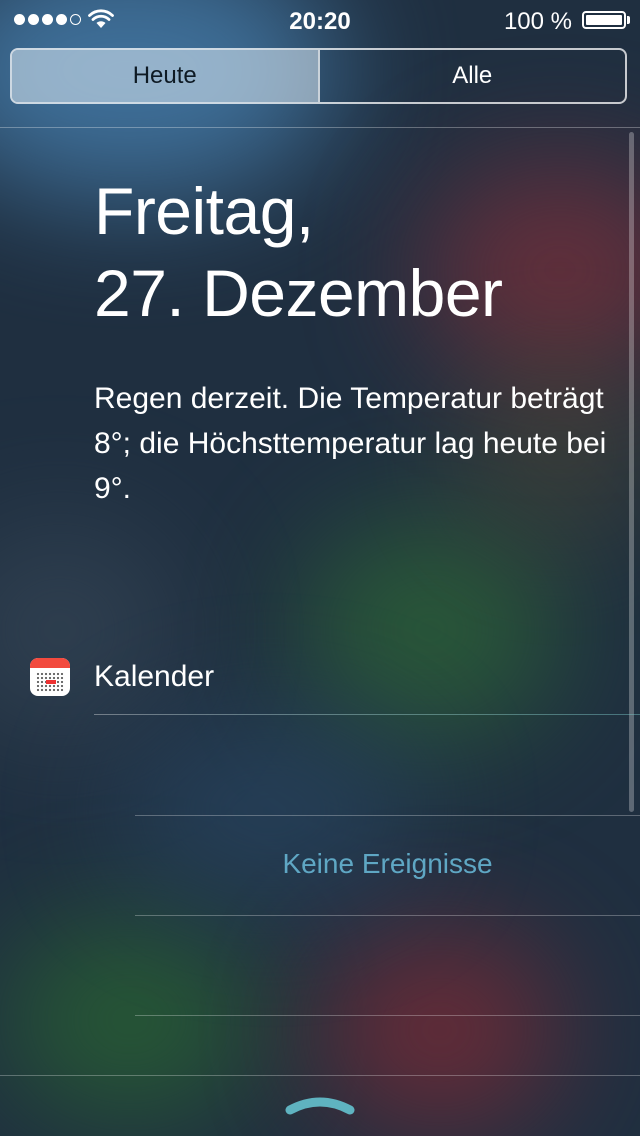  Describe the element at coordinates (367, 714) in the screenshot. I see `calendar-divider` at that location.